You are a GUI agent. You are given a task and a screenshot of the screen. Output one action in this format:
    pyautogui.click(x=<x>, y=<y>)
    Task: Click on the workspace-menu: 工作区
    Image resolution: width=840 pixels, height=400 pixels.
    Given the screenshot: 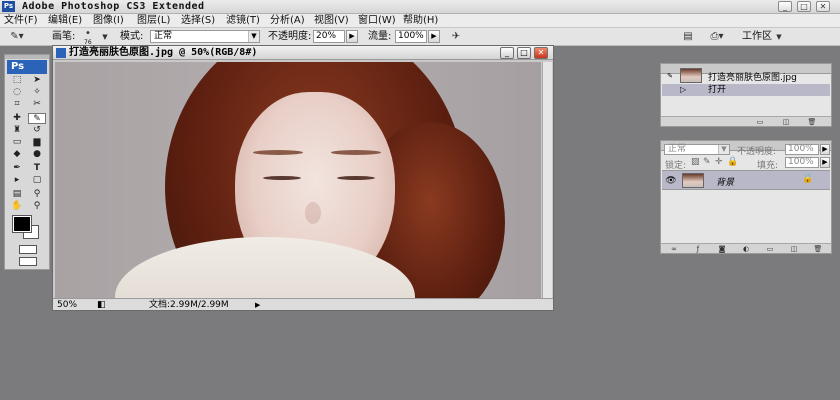 What is the action you would take?
    pyautogui.click(x=757, y=37)
    